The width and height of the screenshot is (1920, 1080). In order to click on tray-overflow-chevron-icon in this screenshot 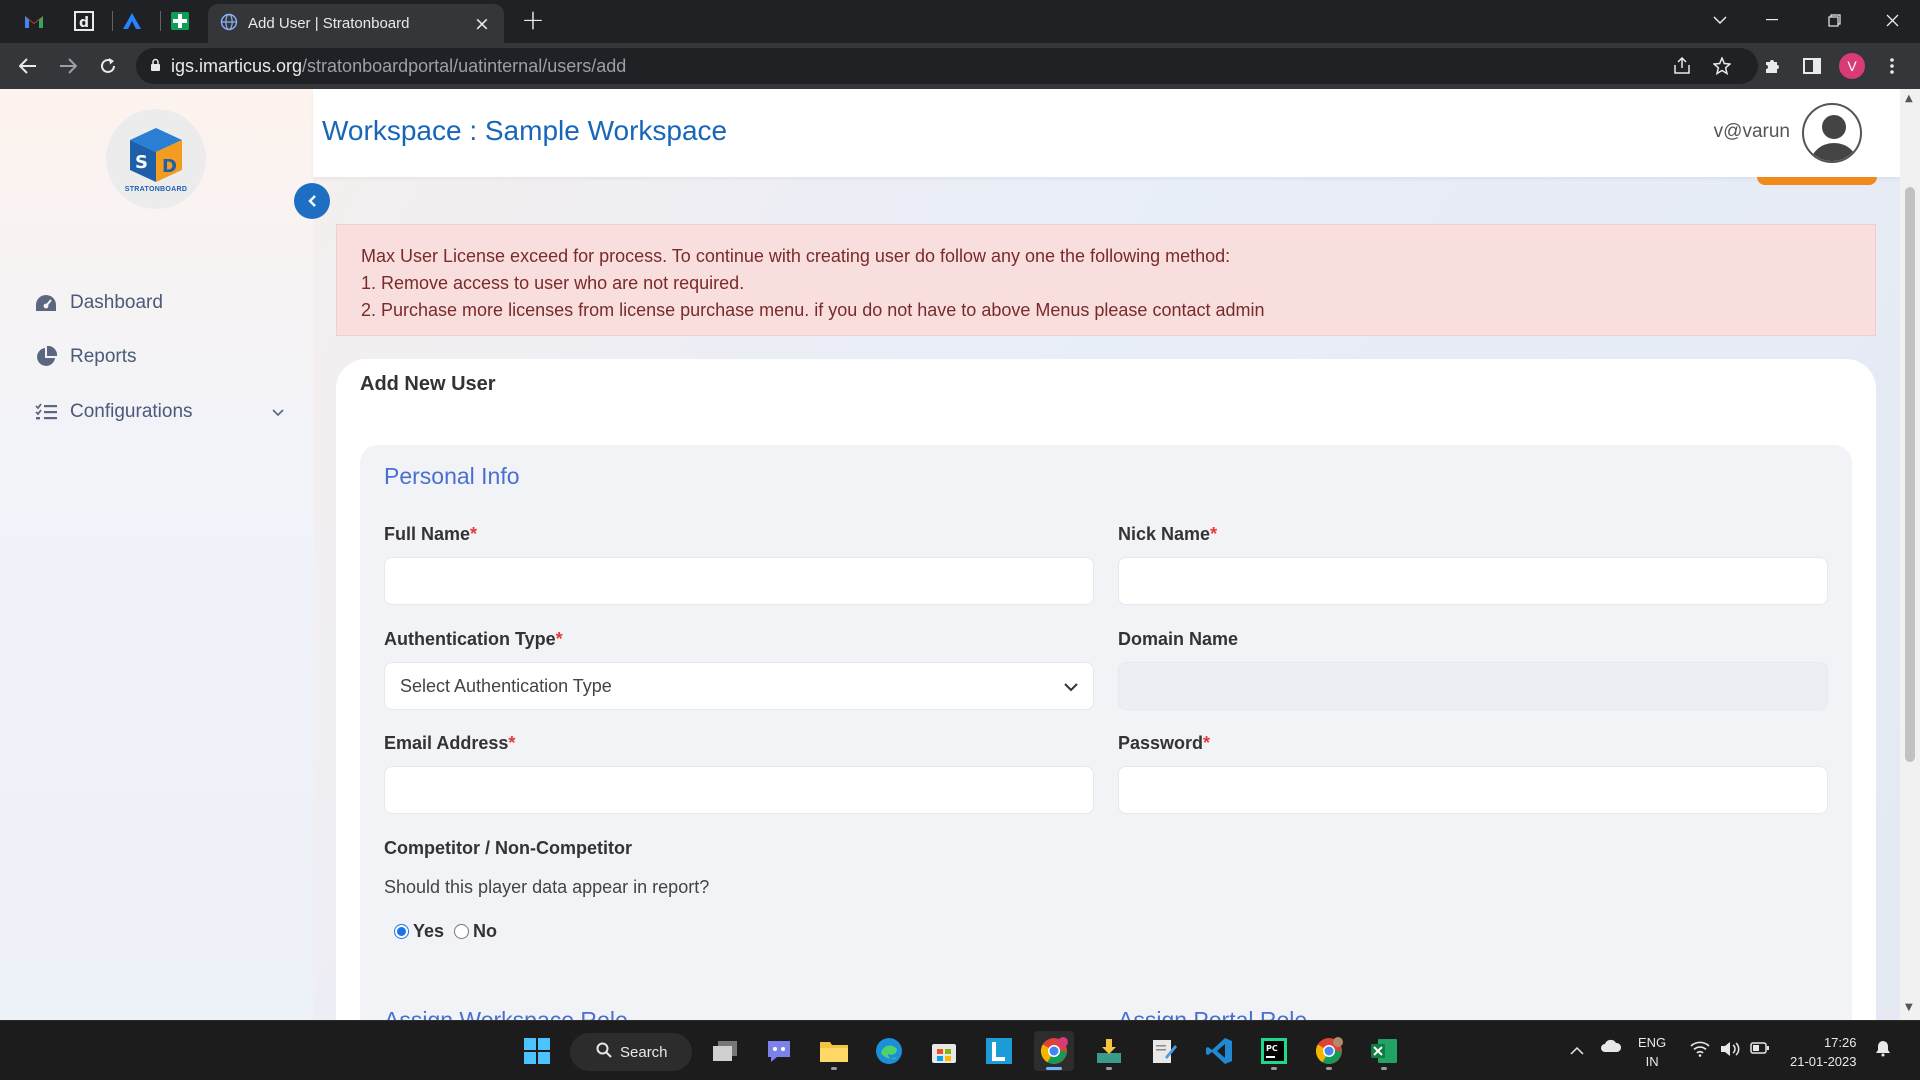, I will do `click(1577, 1050)`.